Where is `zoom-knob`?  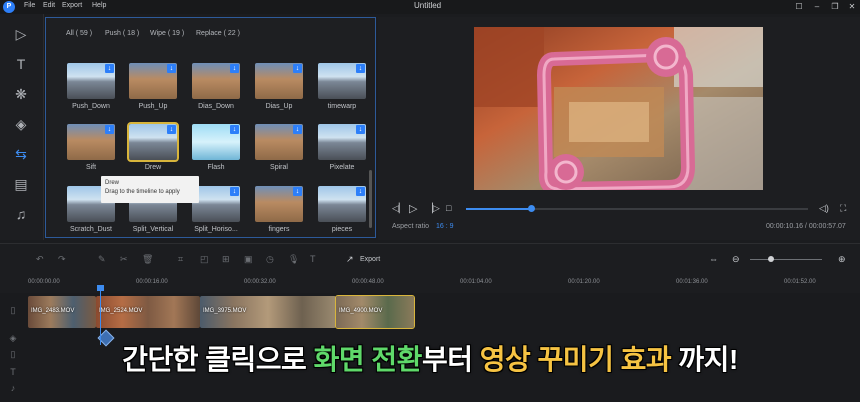 zoom-knob is located at coordinates (771, 259).